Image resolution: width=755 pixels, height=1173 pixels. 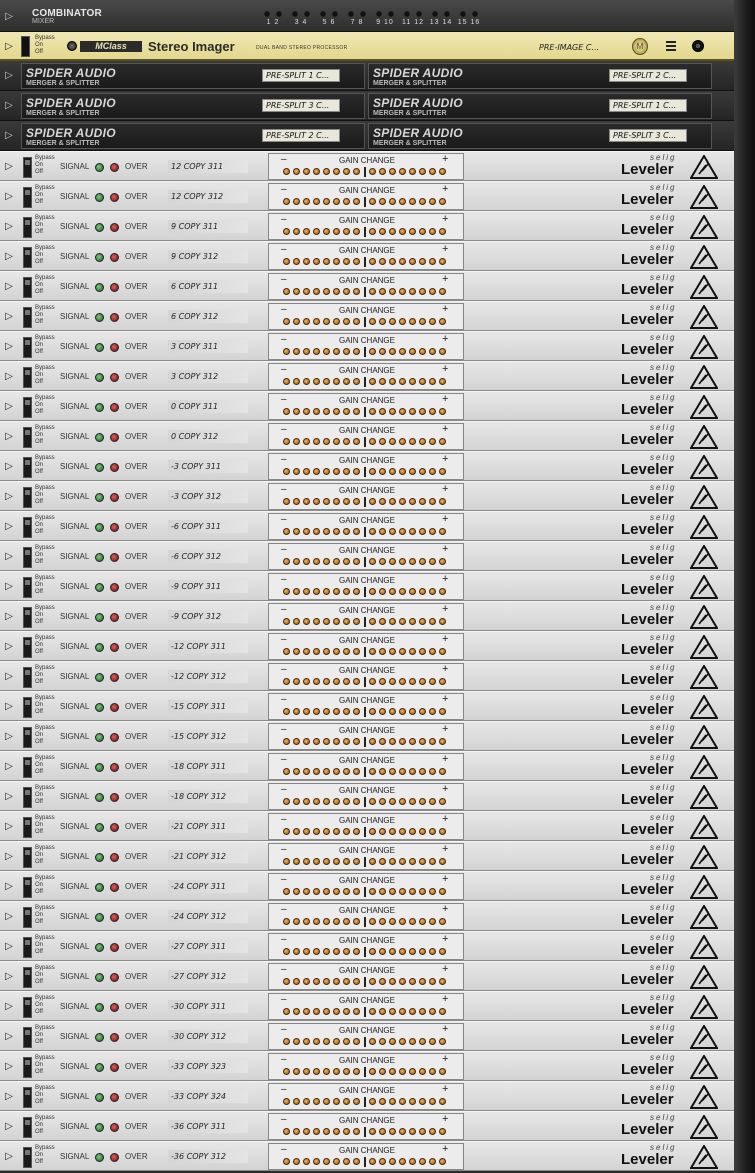 What do you see at coordinates (208, 706) in the screenshot?
I see `patch-name-display: -15 COPY 311` at bounding box center [208, 706].